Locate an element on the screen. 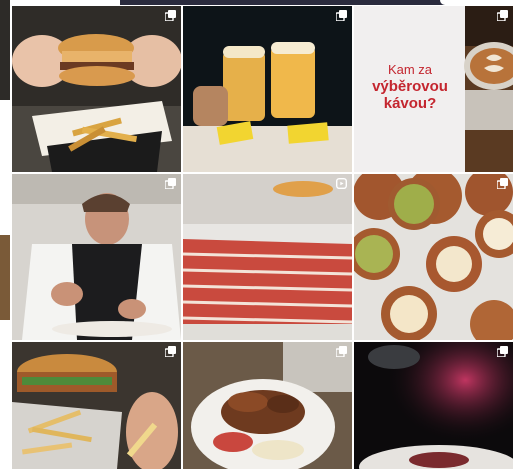 The width and height of the screenshot is (513, 469). post-tile-chef-plating is located at coordinates (96, 257).